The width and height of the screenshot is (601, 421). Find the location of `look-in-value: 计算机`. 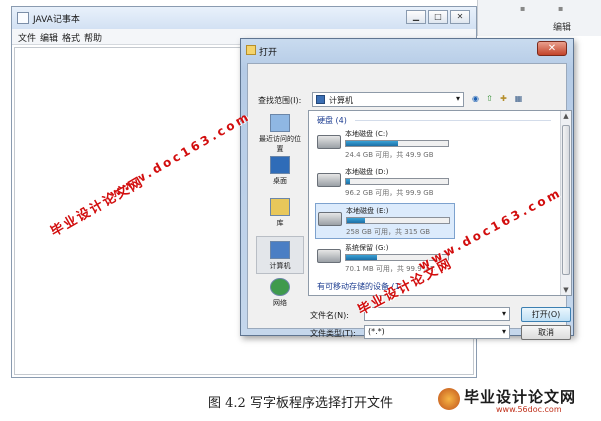

look-in-value: 计算机 is located at coordinates (341, 100).